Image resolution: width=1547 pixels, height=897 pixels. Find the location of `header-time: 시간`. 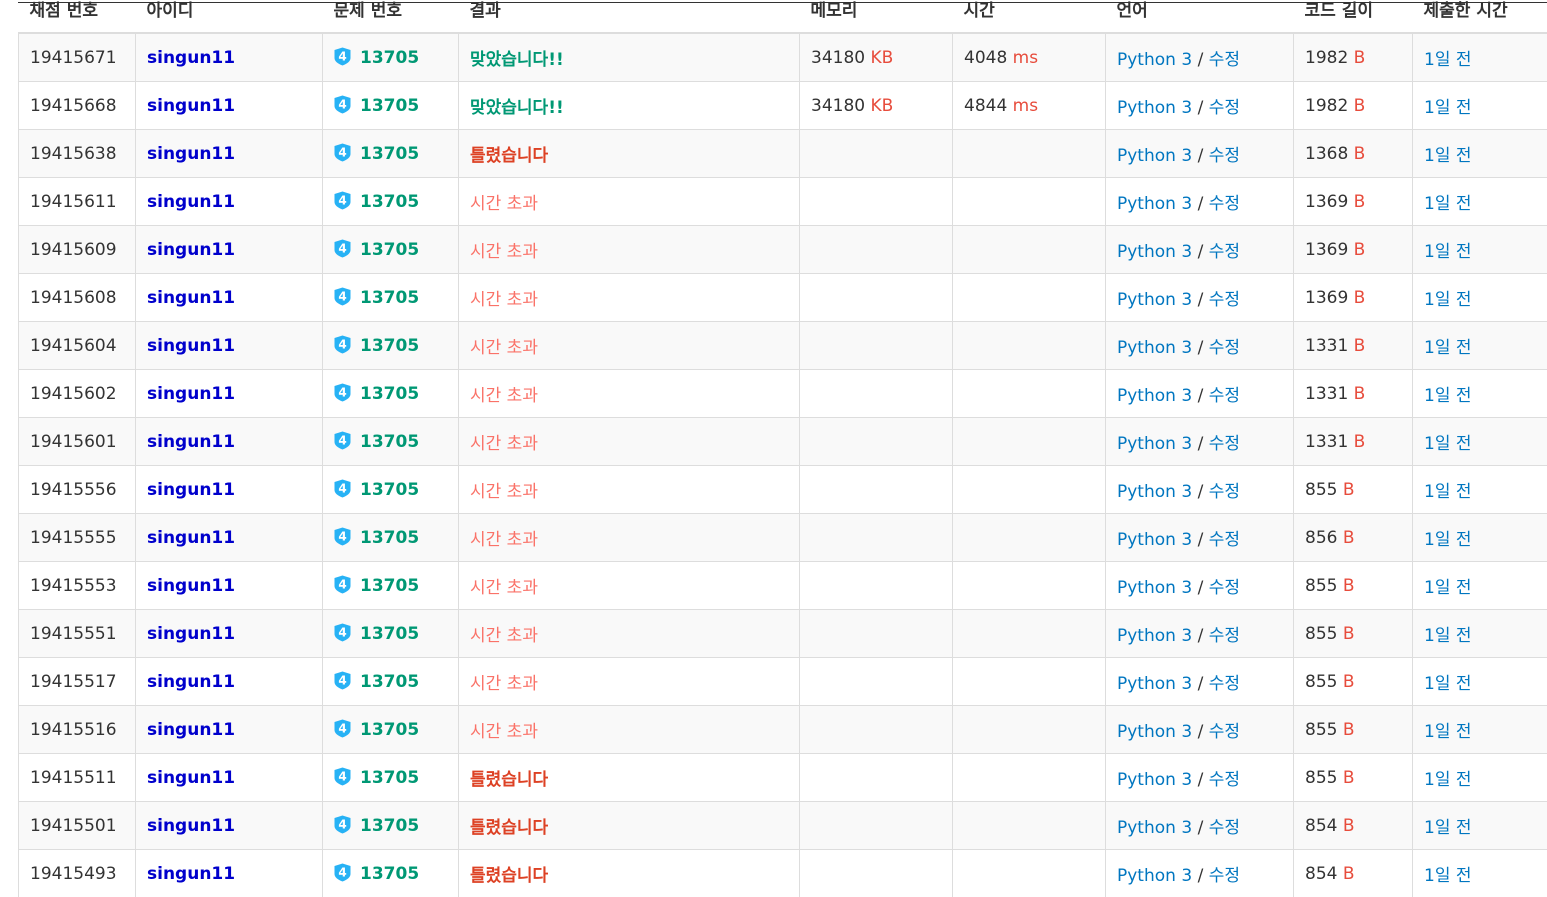

header-time: 시간 is located at coordinates (1029, 16).